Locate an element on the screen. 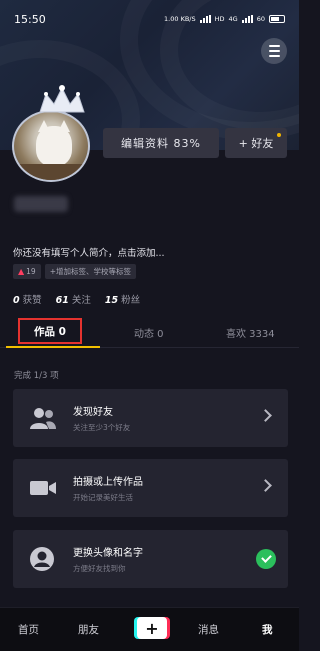  cat-photo is located at coordinates (54, 146).